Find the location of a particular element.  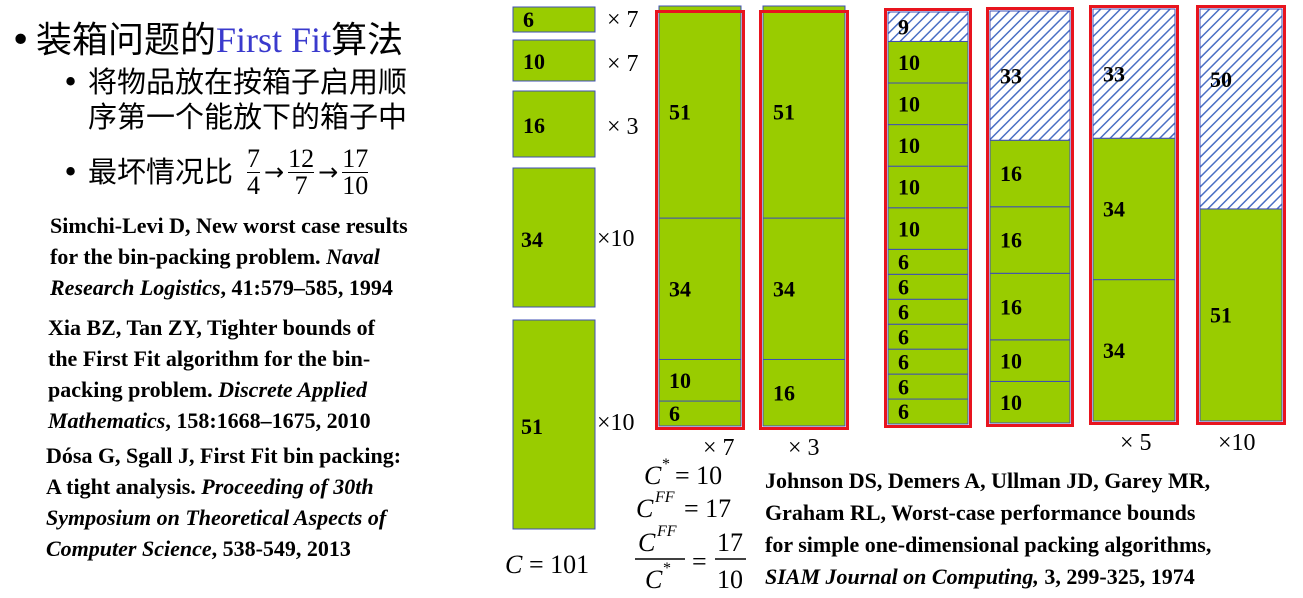

bin-2: 16 34 51 × 3 is located at coordinates (804, 233).